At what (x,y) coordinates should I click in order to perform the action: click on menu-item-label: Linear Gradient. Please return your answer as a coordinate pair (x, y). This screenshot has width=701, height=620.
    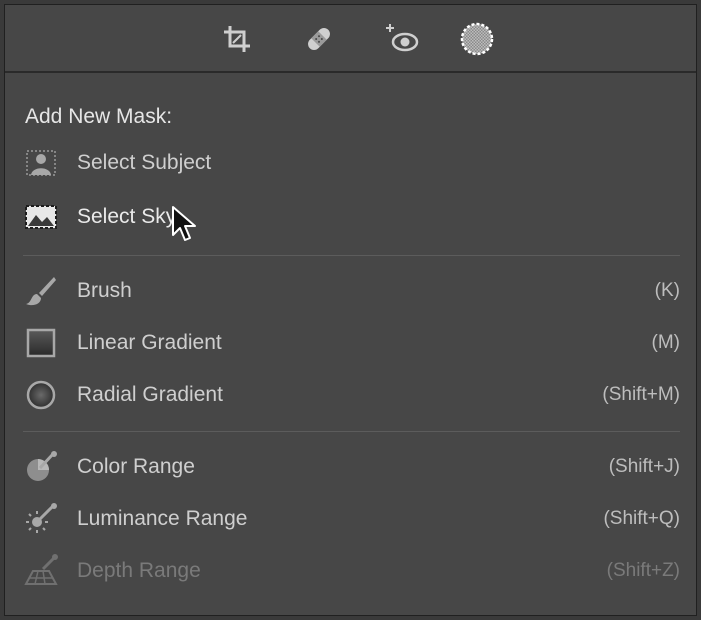
    Looking at the image, I should click on (149, 342).